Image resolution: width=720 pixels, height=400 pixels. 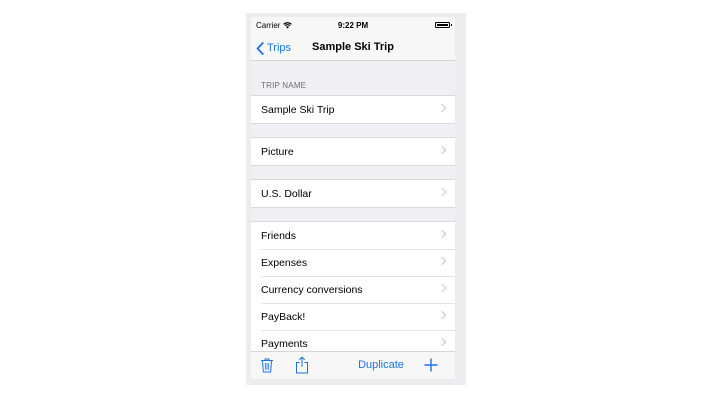 What do you see at coordinates (279, 48) in the screenshot?
I see `back-button-label: Trips` at bounding box center [279, 48].